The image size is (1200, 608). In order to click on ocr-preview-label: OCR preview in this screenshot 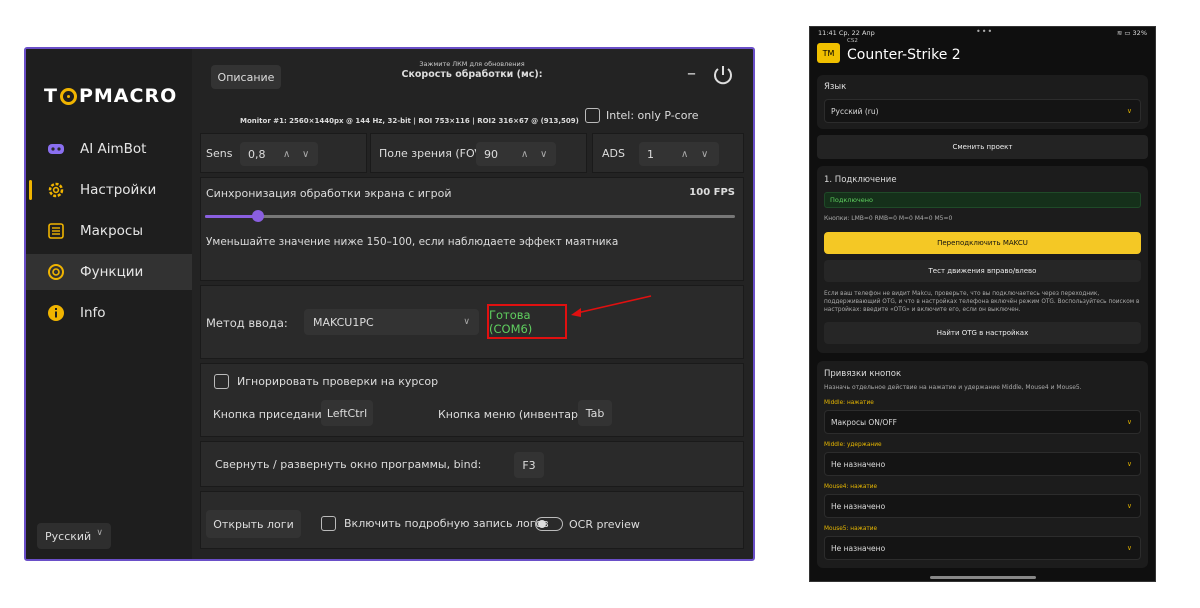, I will do `click(604, 524)`.